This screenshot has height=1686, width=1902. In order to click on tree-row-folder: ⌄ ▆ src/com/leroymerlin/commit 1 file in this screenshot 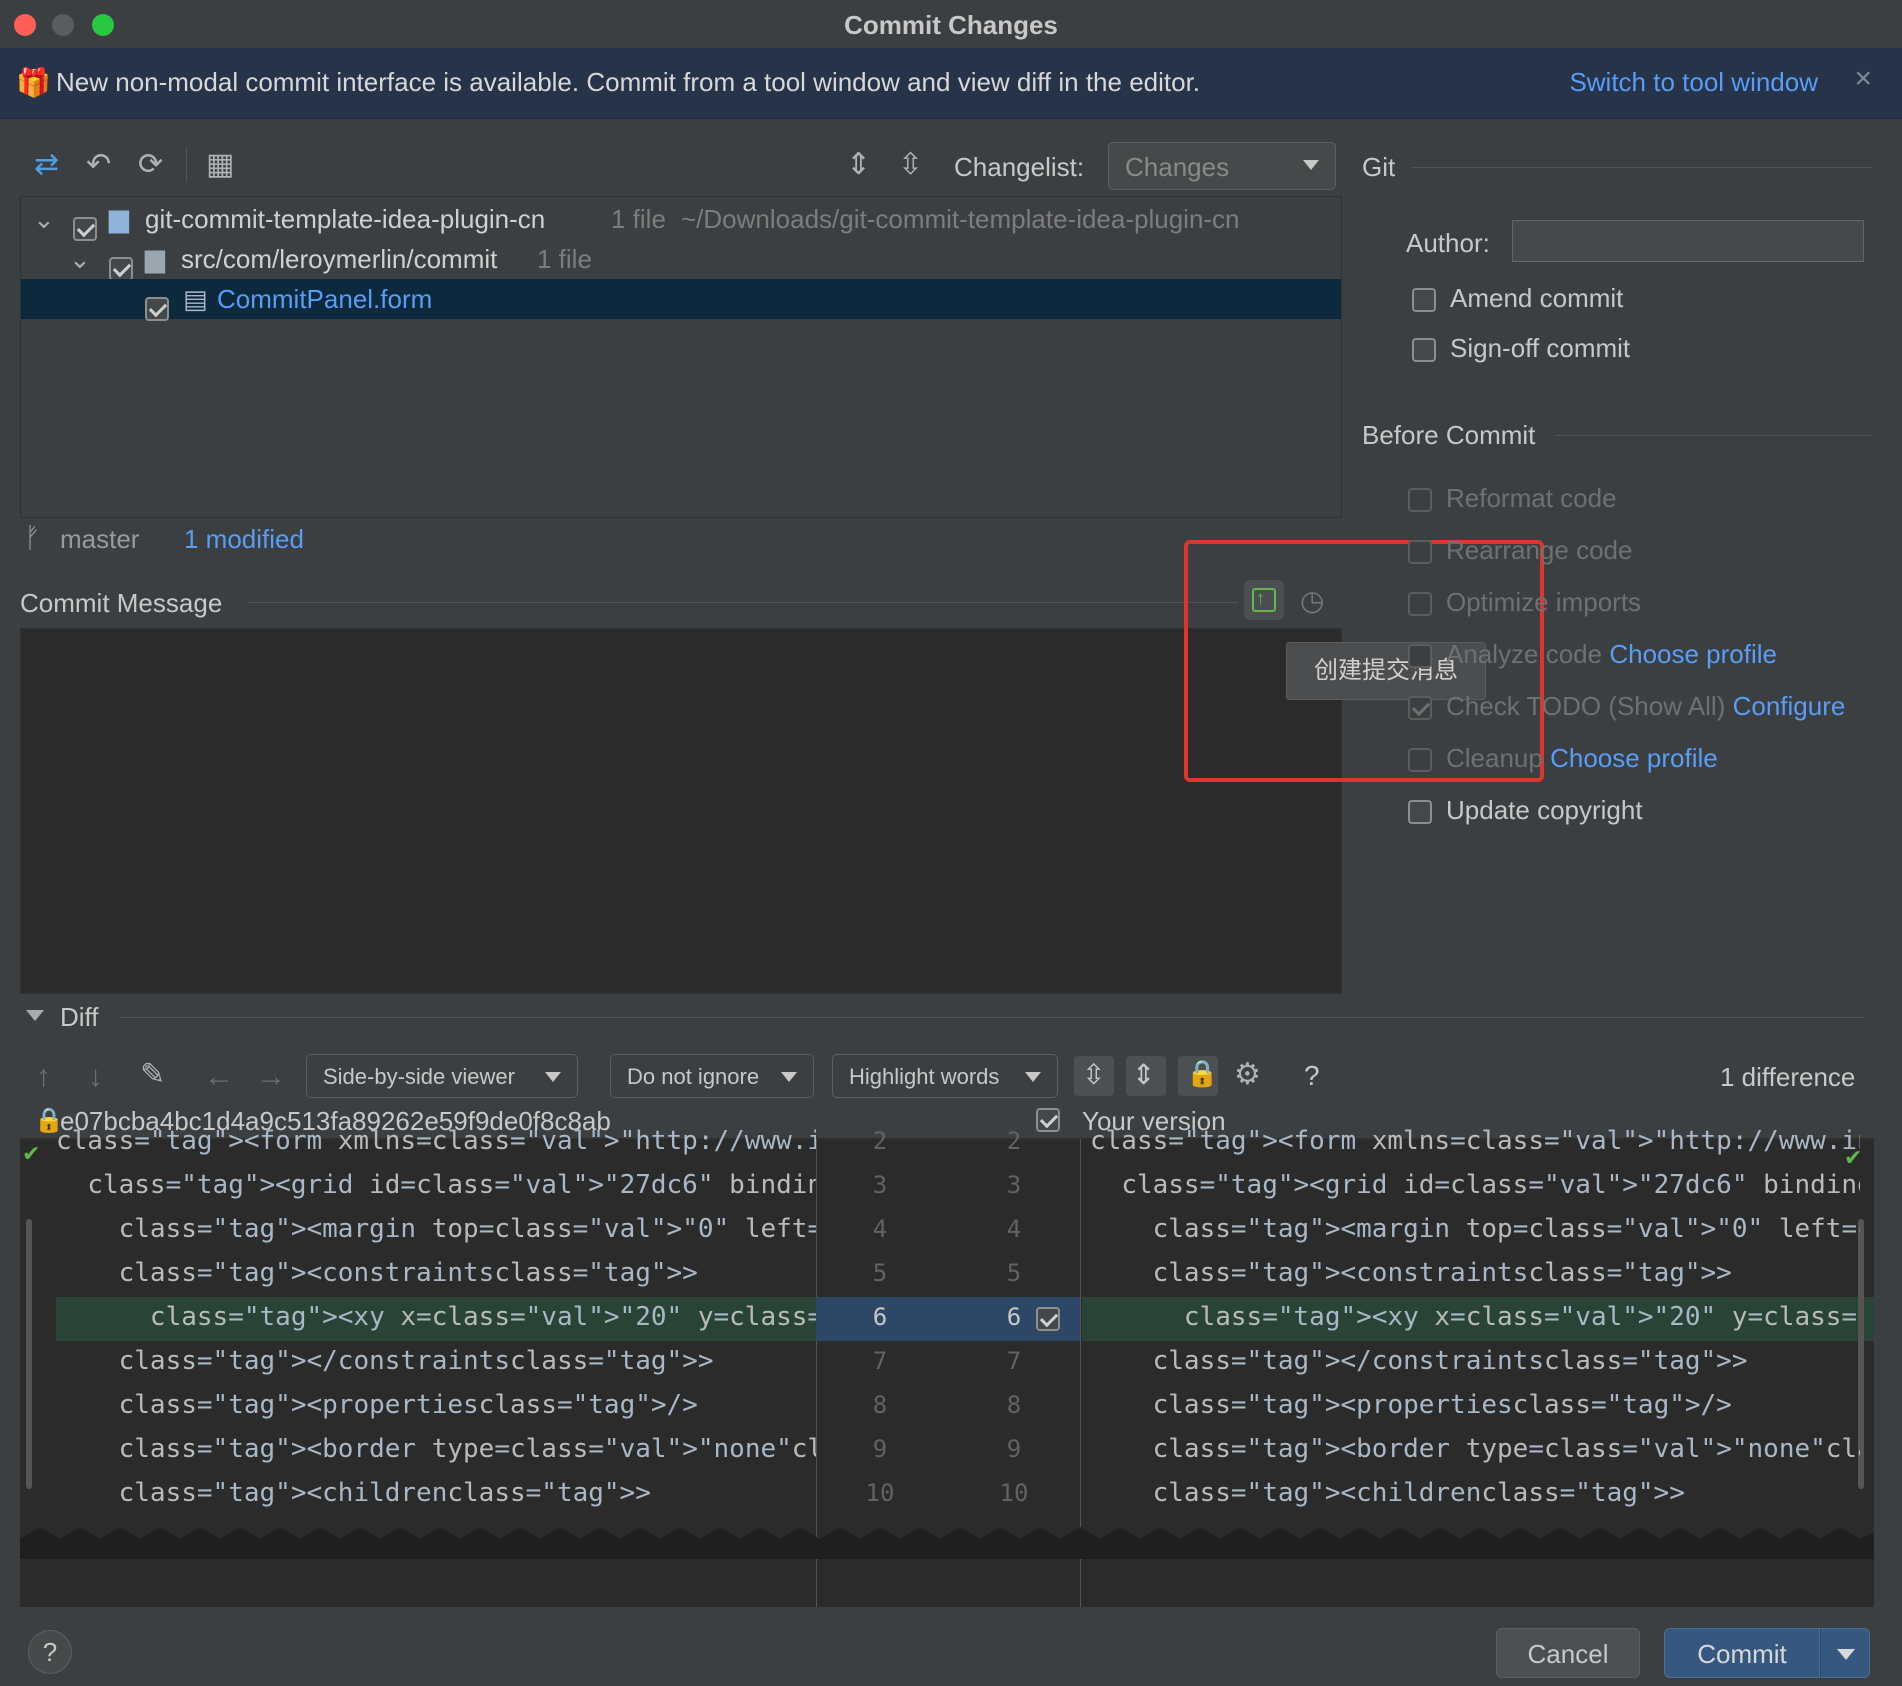, I will do `click(681, 260)`.